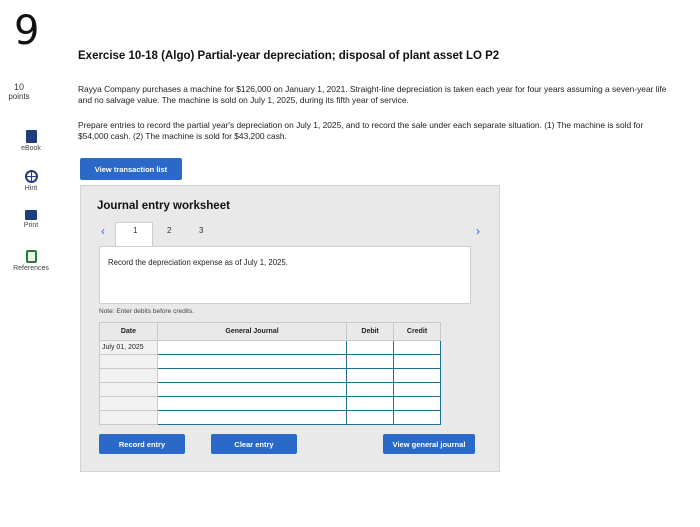 The height and width of the screenshot is (527, 700). What do you see at coordinates (27, 31) in the screenshot?
I see `question-number: 9` at bounding box center [27, 31].